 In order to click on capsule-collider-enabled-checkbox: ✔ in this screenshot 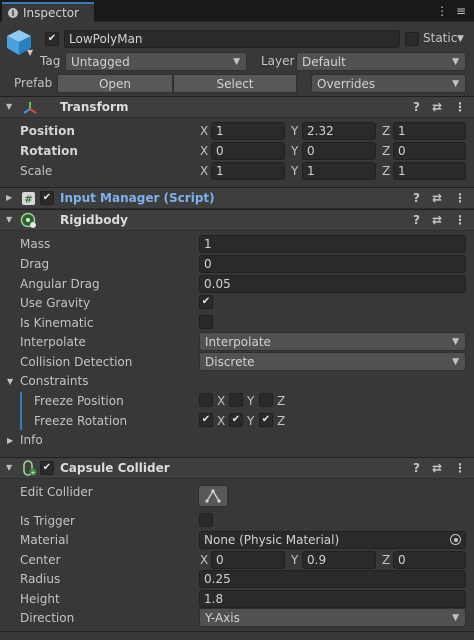, I will do `click(47, 468)`.